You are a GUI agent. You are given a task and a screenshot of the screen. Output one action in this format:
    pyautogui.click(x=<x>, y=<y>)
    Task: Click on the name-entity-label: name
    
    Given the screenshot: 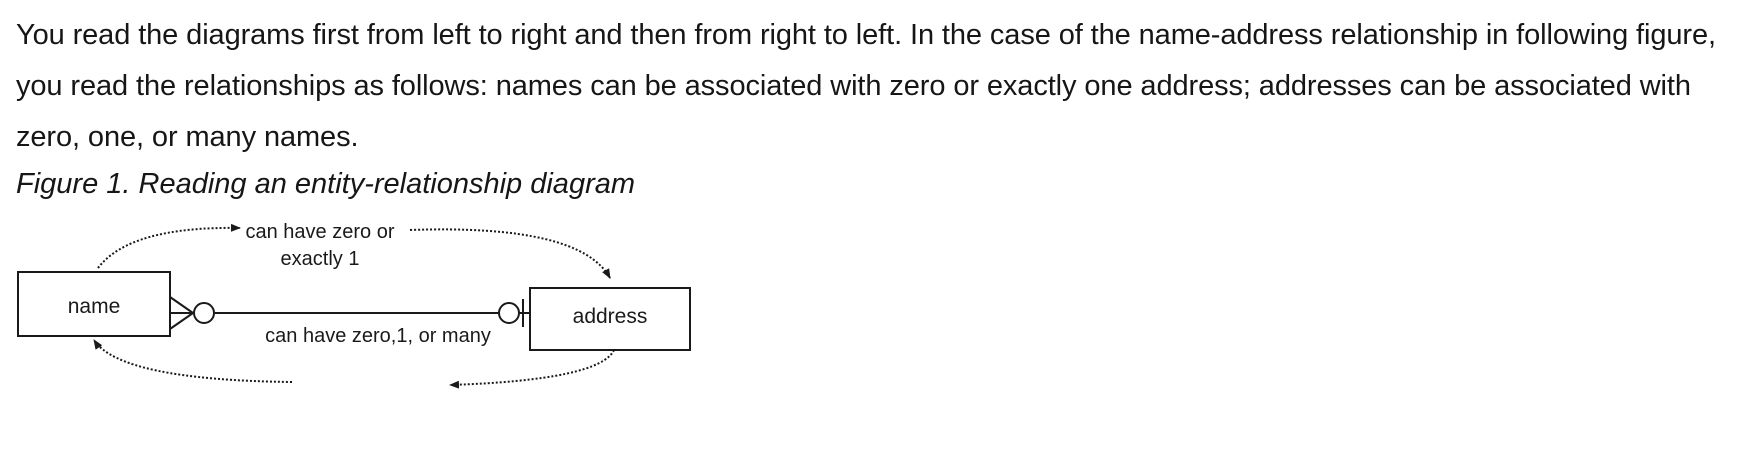 What is the action you would take?
    pyautogui.click(x=94, y=306)
    